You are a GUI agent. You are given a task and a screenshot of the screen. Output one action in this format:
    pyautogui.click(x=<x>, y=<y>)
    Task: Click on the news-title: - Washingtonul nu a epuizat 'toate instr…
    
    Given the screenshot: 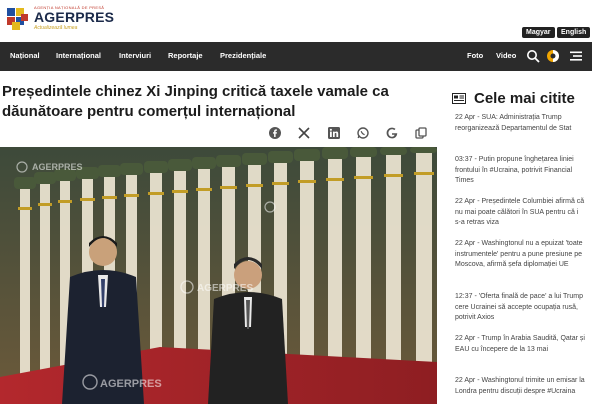 What is the action you would take?
    pyautogui.click(x=519, y=254)
    